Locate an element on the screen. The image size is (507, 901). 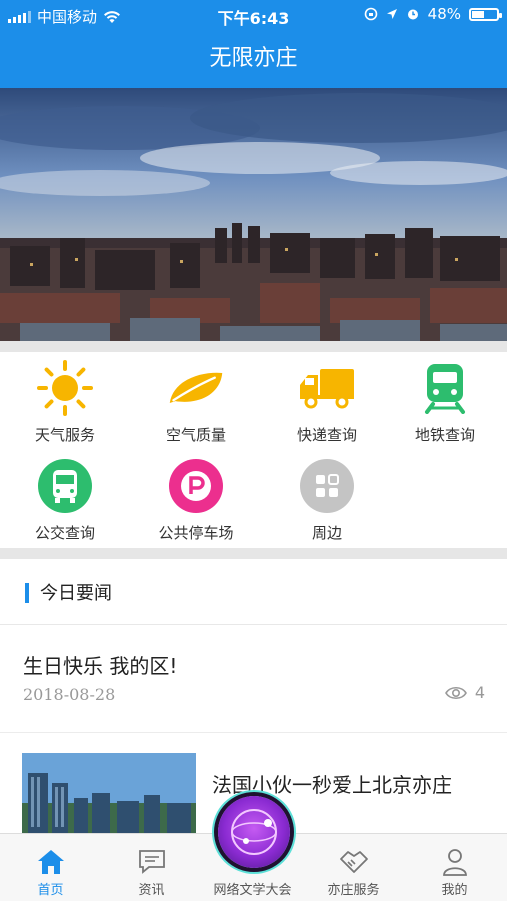
home-icon is located at coordinates (51, 862).